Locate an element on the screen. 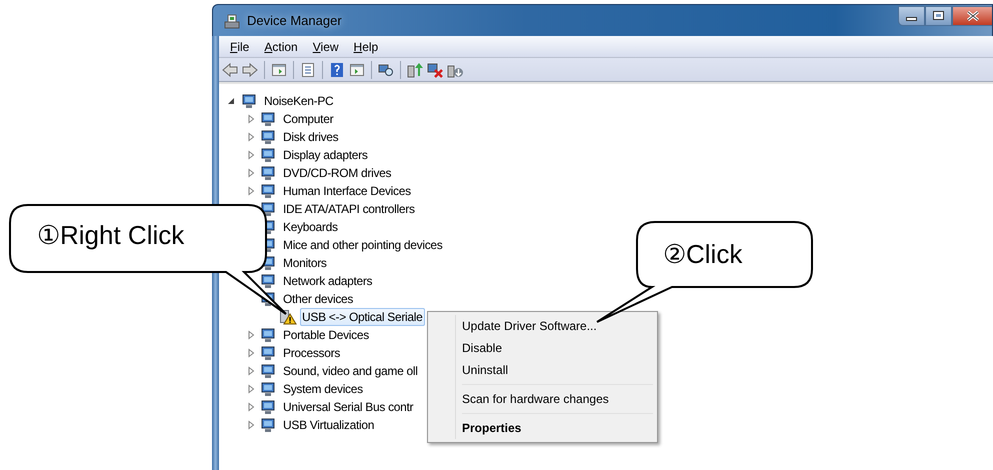  help-icon is located at coordinates (337, 70).